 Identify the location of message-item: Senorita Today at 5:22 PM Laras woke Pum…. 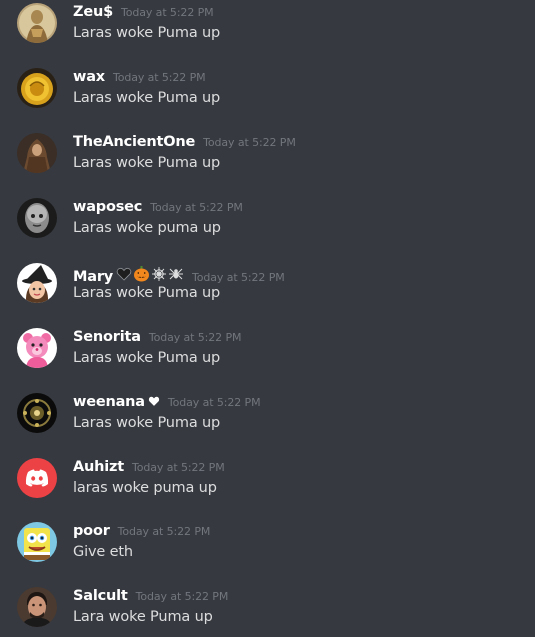
(267, 358).